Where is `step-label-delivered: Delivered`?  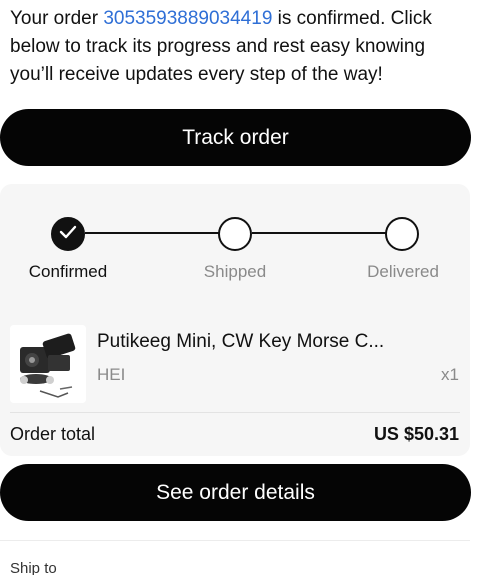 step-label-delivered: Delivered is located at coordinates (403, 271).